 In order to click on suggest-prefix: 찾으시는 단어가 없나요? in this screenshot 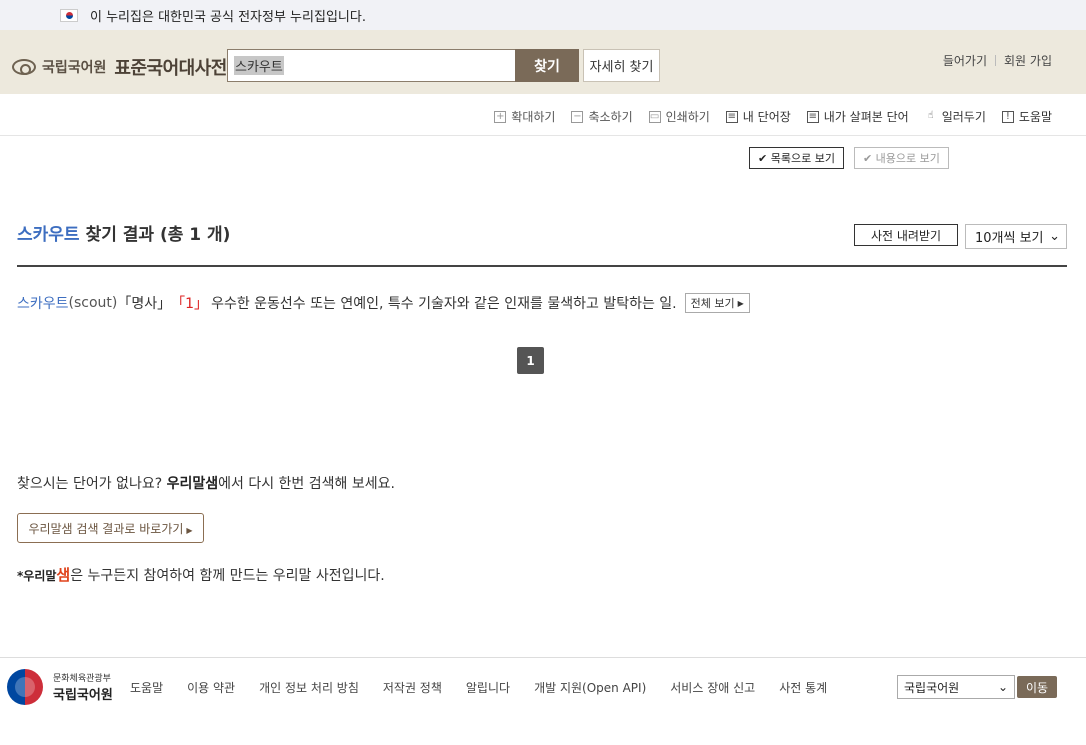, I will do `click(90, 484)`.